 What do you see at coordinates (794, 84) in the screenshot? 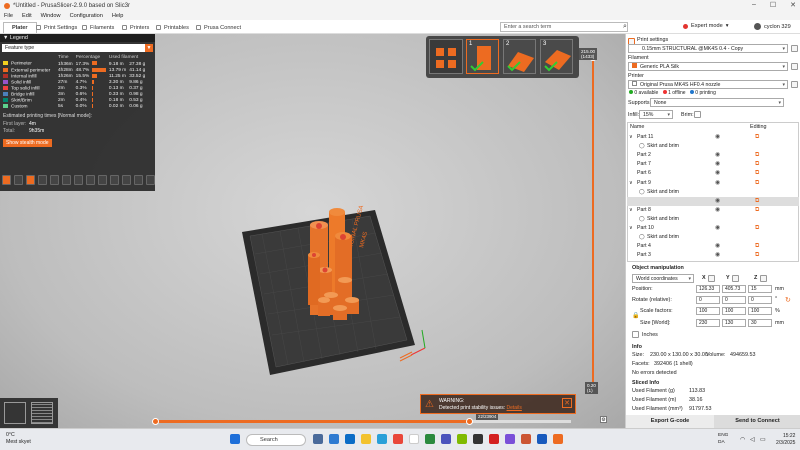
I see `edit-printer-icon` at bounding box center [794, 84].